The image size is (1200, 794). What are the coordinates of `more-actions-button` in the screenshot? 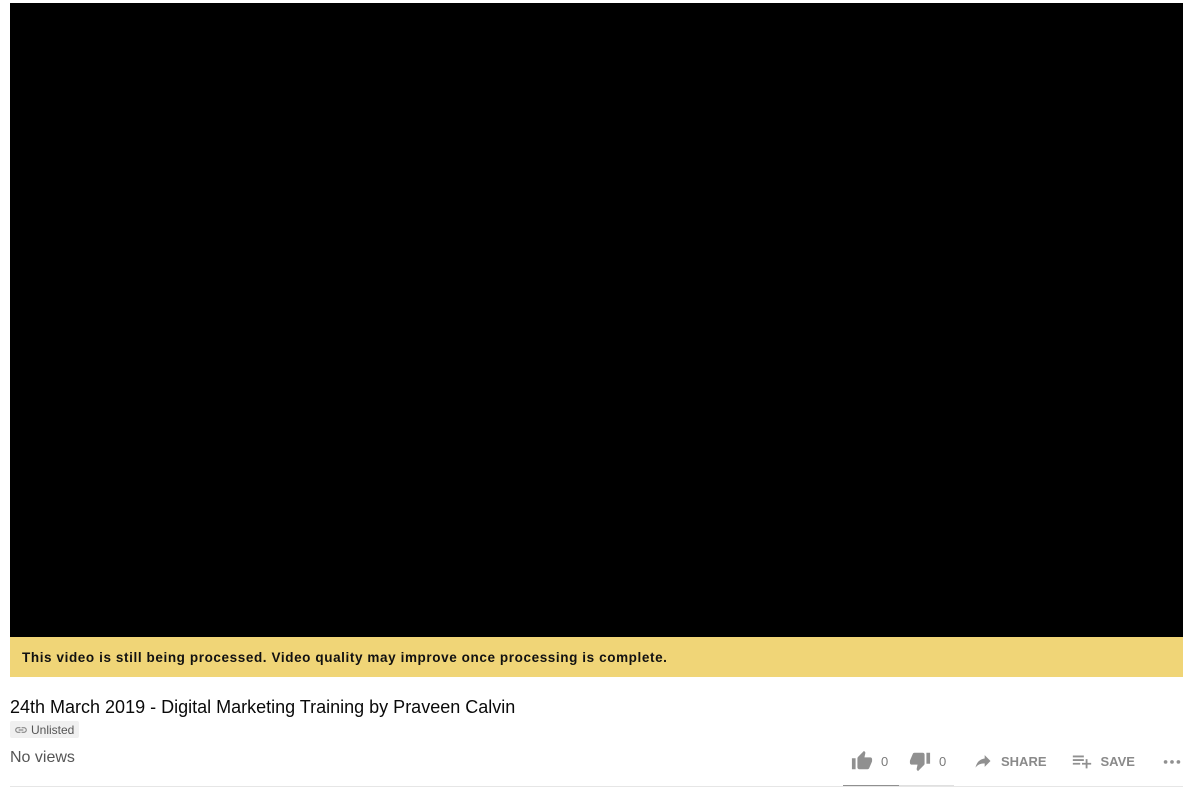 It's located at (1172, 761).